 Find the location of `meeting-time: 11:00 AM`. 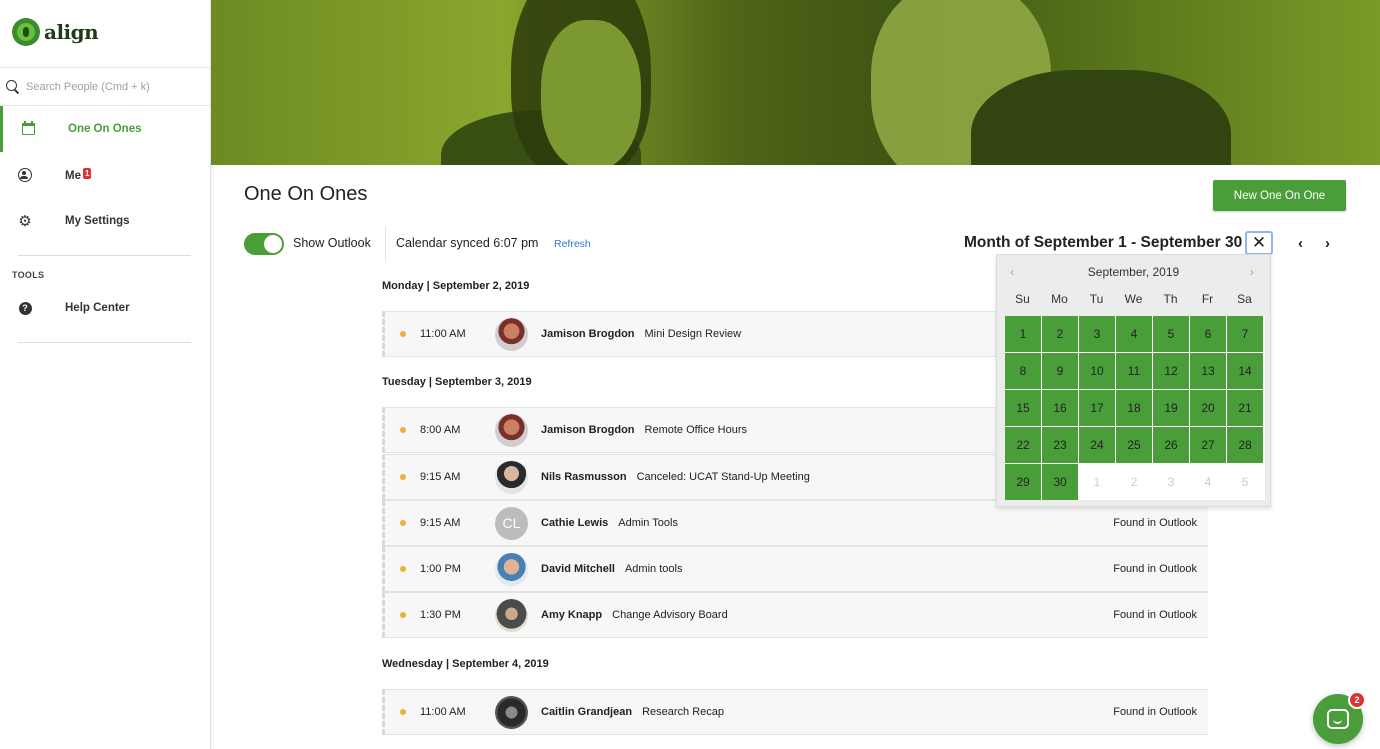

meeting-time: 11:00 AM is located at coordinates (443, 334).